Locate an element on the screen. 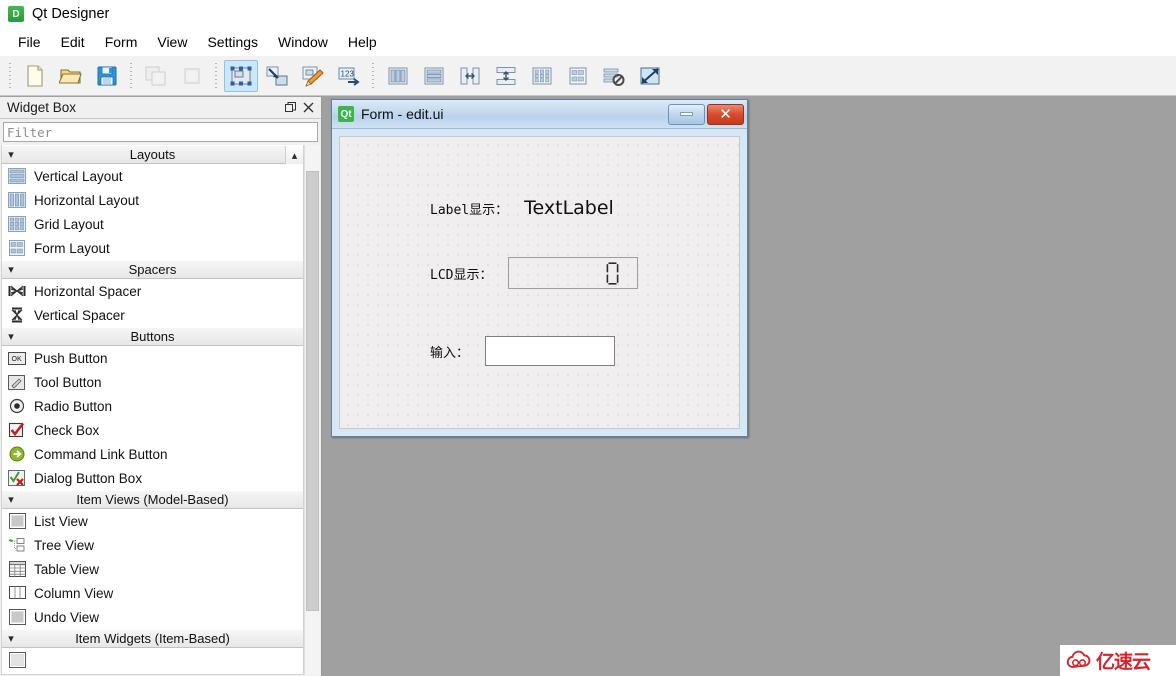 The height and width of the screenshot is (676, 1176). lcd-number is located at coordinates (573, 273).